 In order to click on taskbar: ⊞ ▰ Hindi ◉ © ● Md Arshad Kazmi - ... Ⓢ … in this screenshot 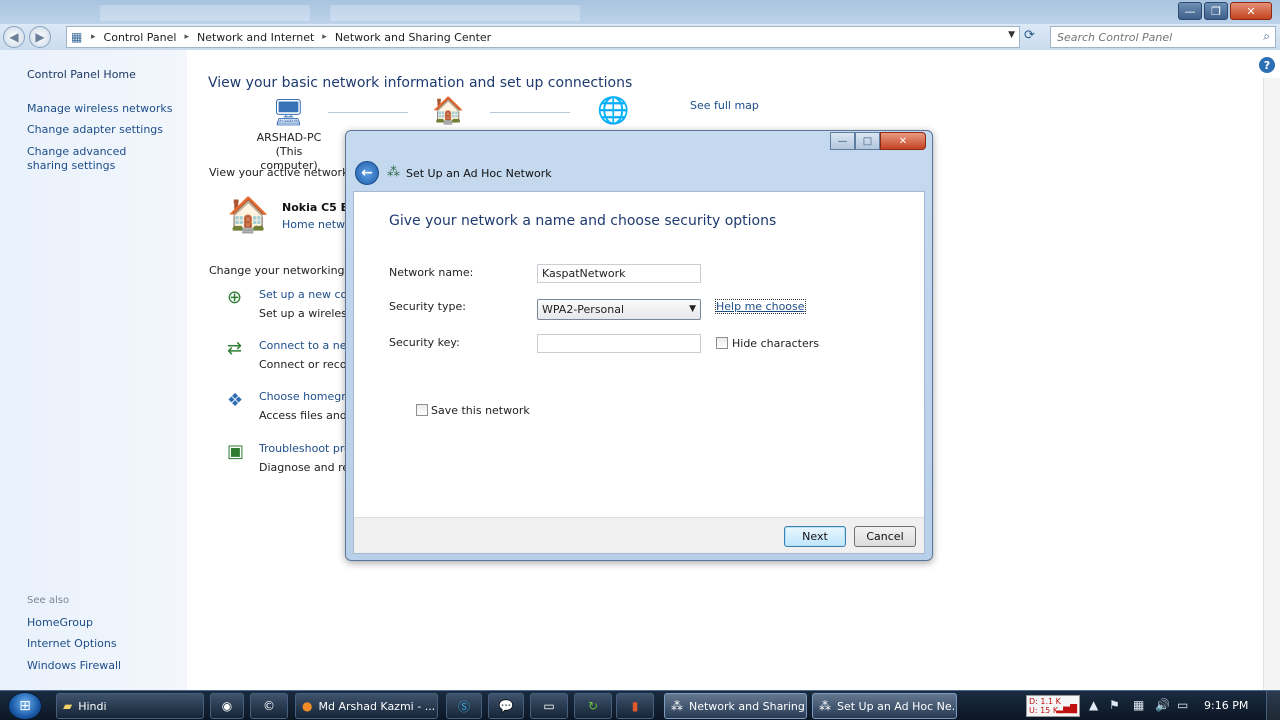, I will do `click(640, 705)`.